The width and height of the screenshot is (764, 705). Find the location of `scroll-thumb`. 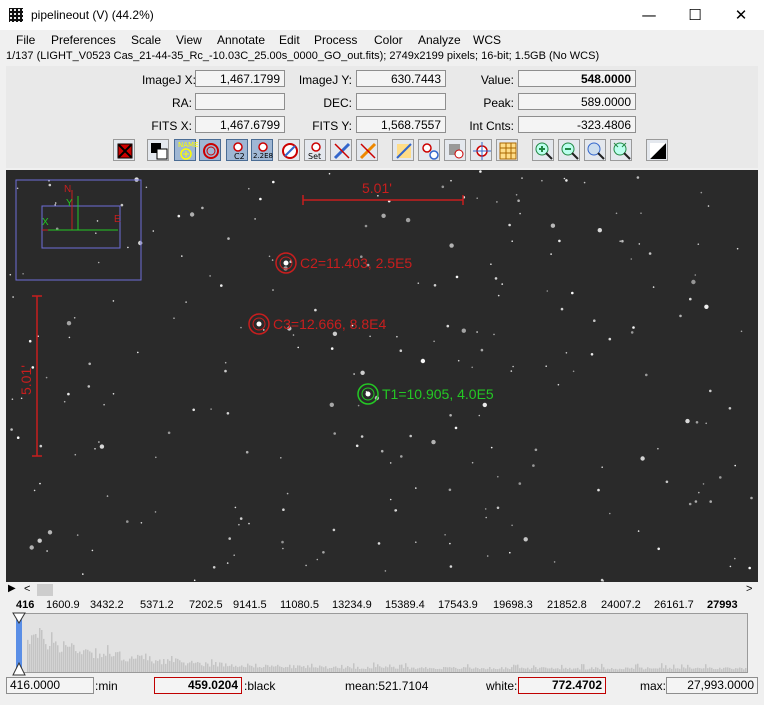

scroll-thumb is located at coordinates (45, 590).